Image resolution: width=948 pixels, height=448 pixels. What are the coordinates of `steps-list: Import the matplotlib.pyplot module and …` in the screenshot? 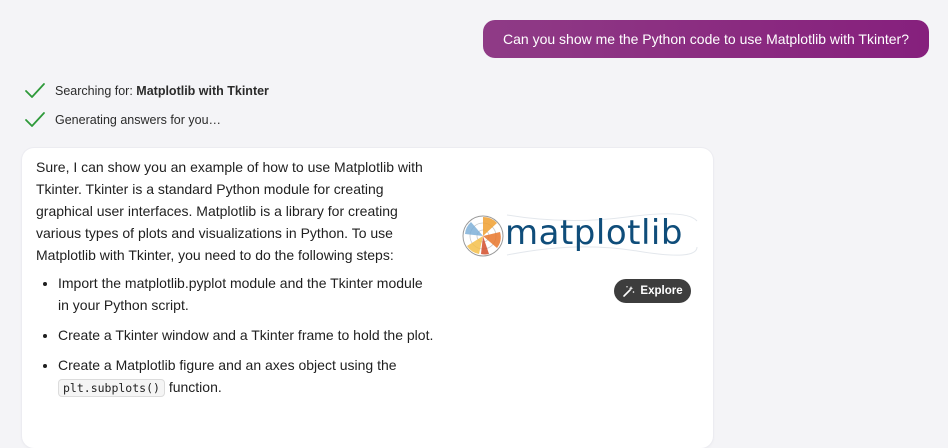 It's located at (236, 335).